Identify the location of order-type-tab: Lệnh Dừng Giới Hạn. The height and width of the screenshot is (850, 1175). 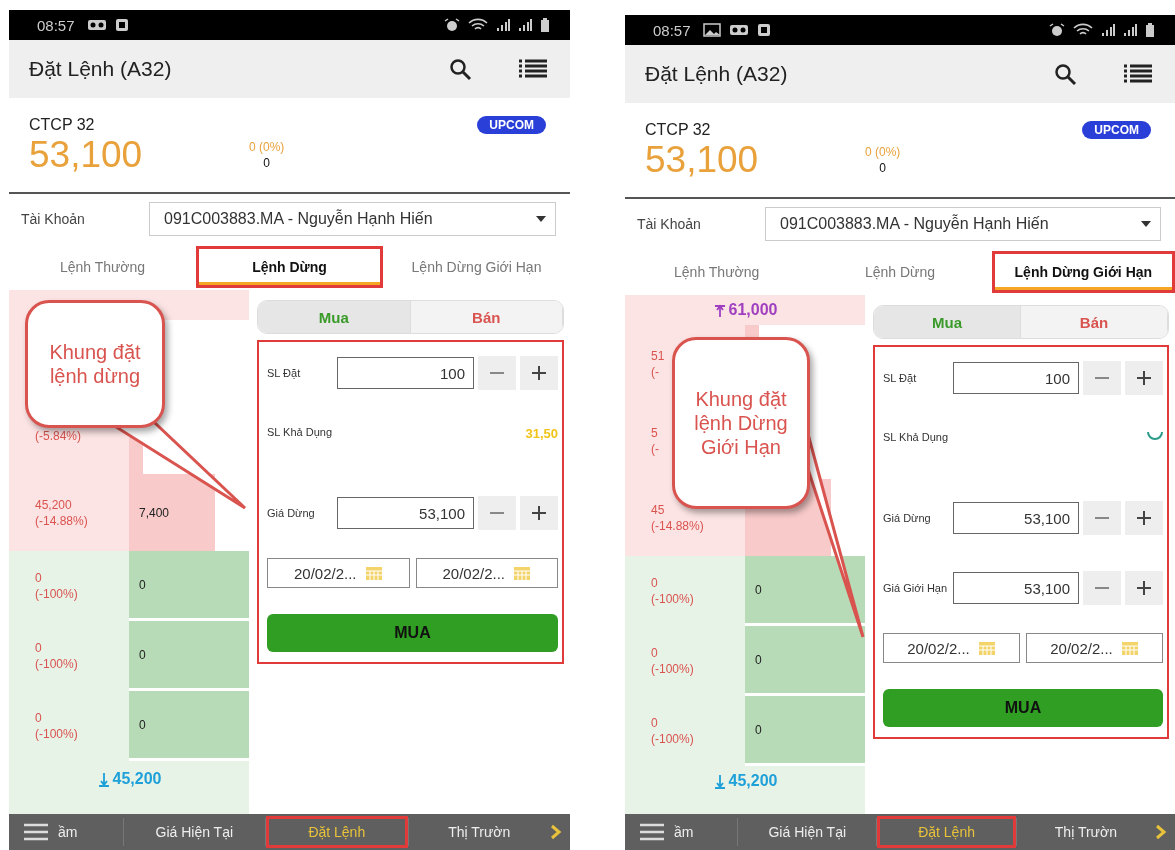
(1083, 272).